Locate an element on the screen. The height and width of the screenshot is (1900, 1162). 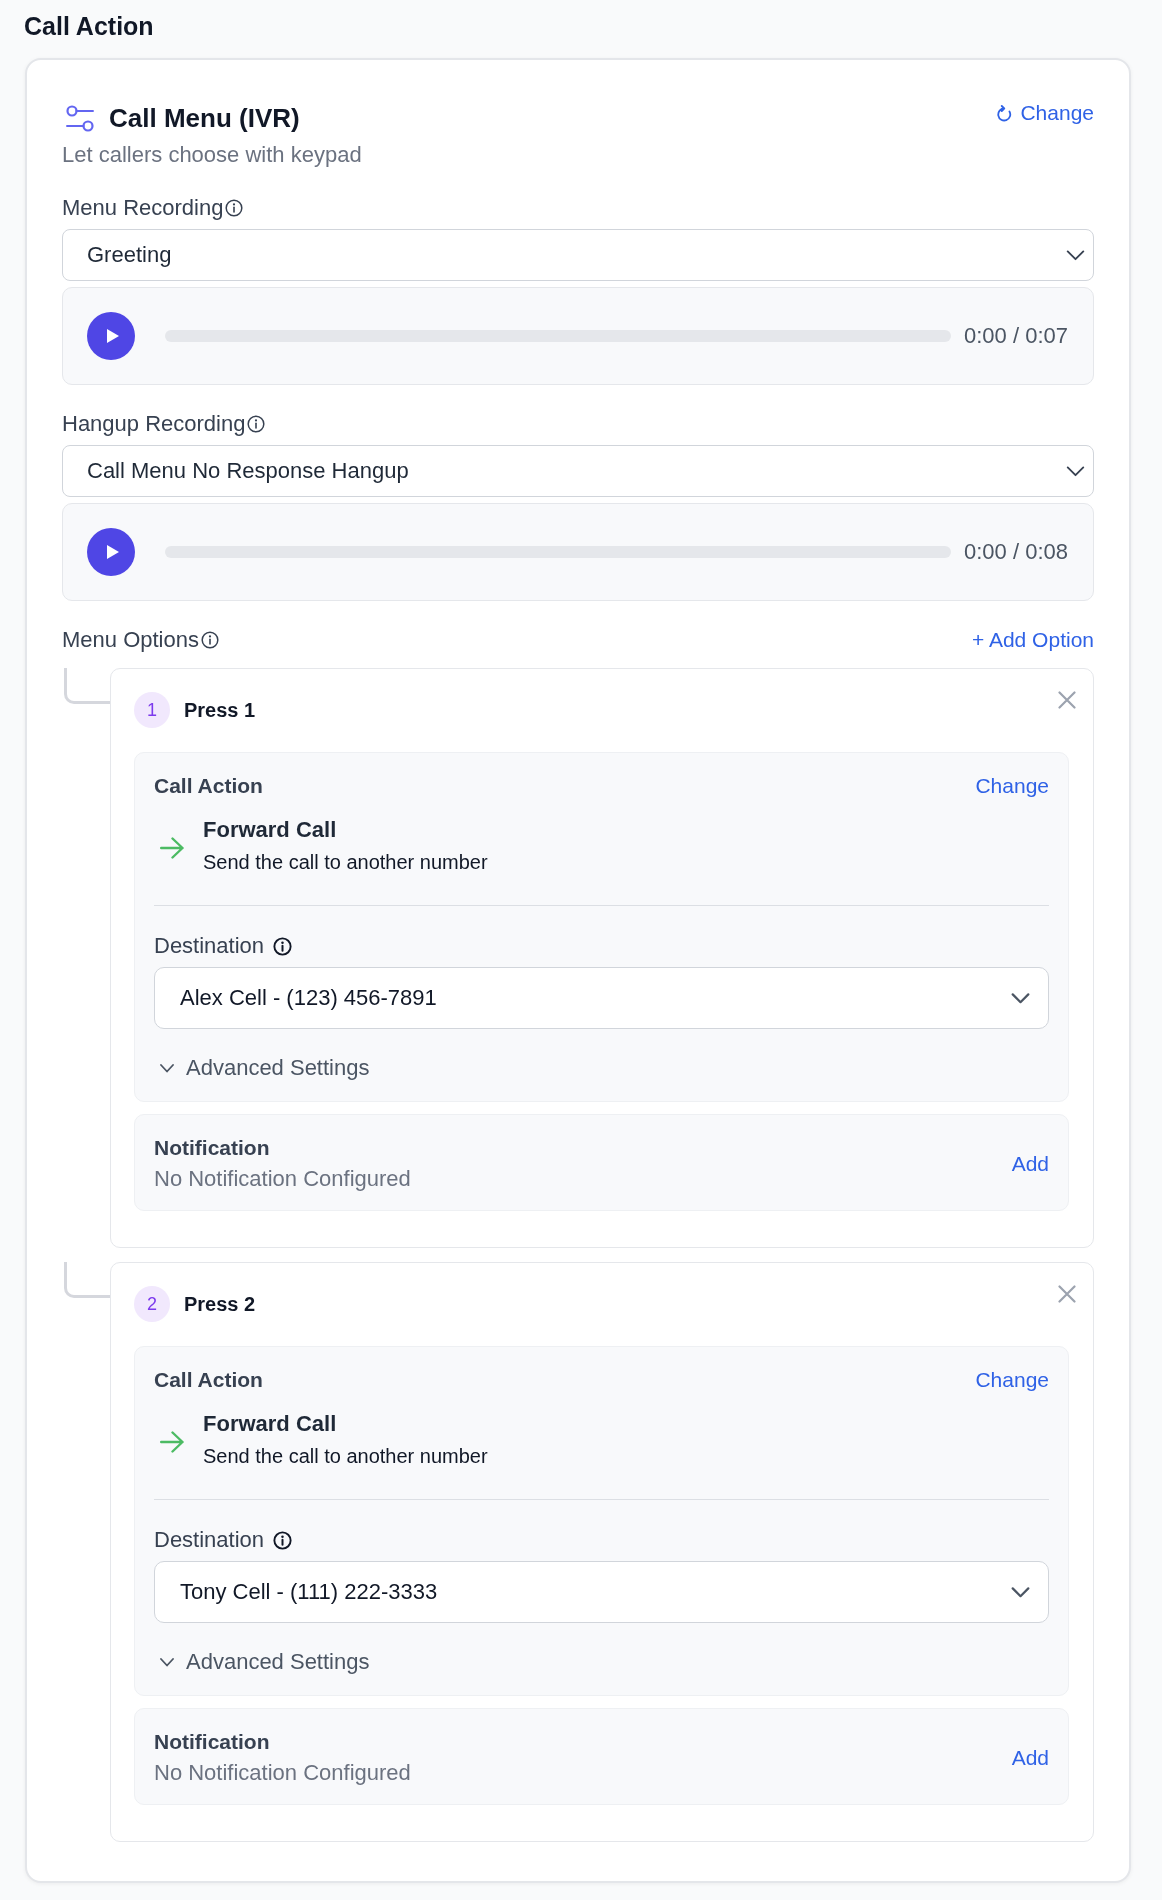
time-readout: 0:00 / 0:08 is located at coordinates (1016, 552).